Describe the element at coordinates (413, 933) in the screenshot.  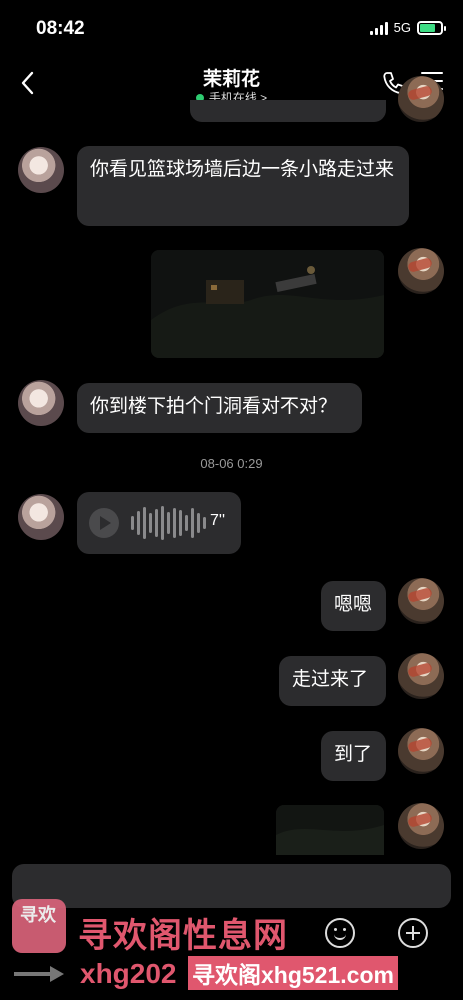
I see `plus-icon` at that location.